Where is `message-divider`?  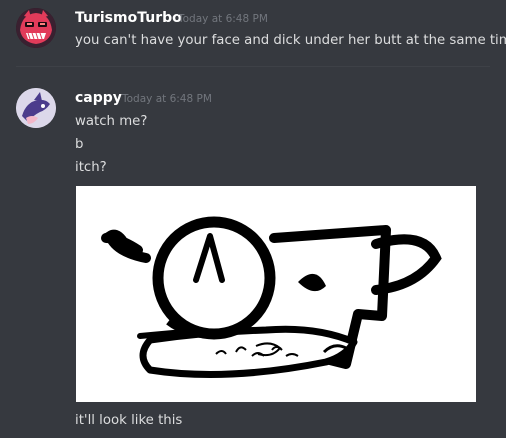
message-divider is located at coordinates (253, 66).